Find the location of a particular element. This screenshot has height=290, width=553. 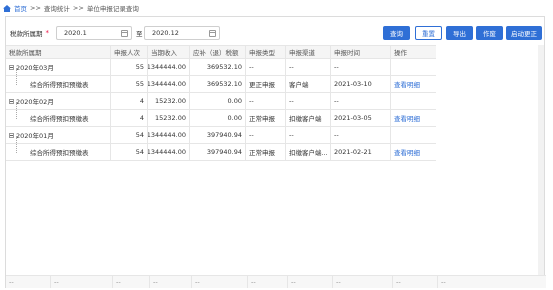

time-cell: 2021-03-10 is located at coordinates (361, 84).